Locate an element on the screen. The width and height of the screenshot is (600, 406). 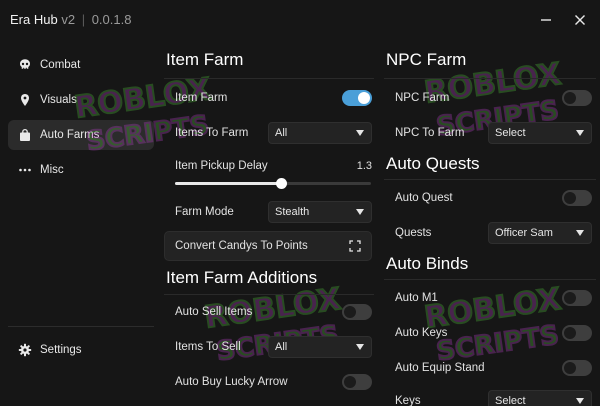
farm-mode-label: Farm Mode is located at coordinates (204, 212).